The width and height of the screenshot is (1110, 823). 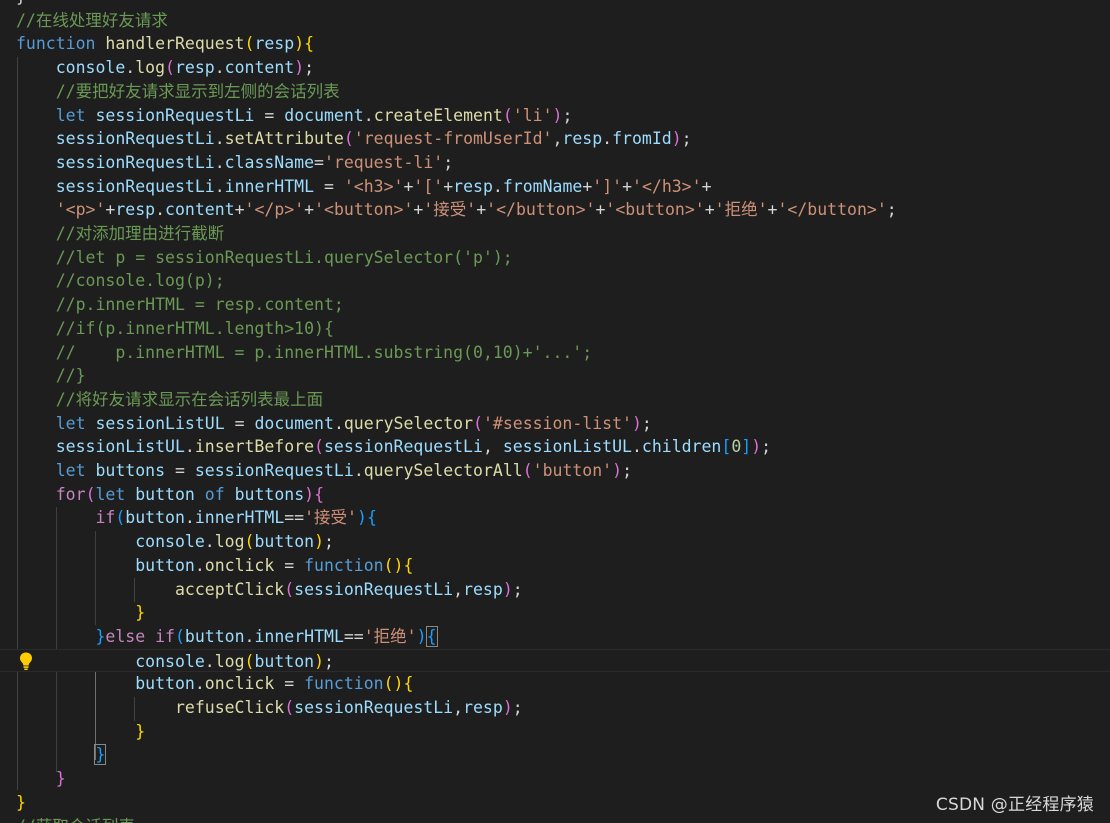 What do you see at coordinates (555, 163) in the screenshot?
I see `code-line: sessionRequestLi.className='request-li';` at bounding box center [555, 163].